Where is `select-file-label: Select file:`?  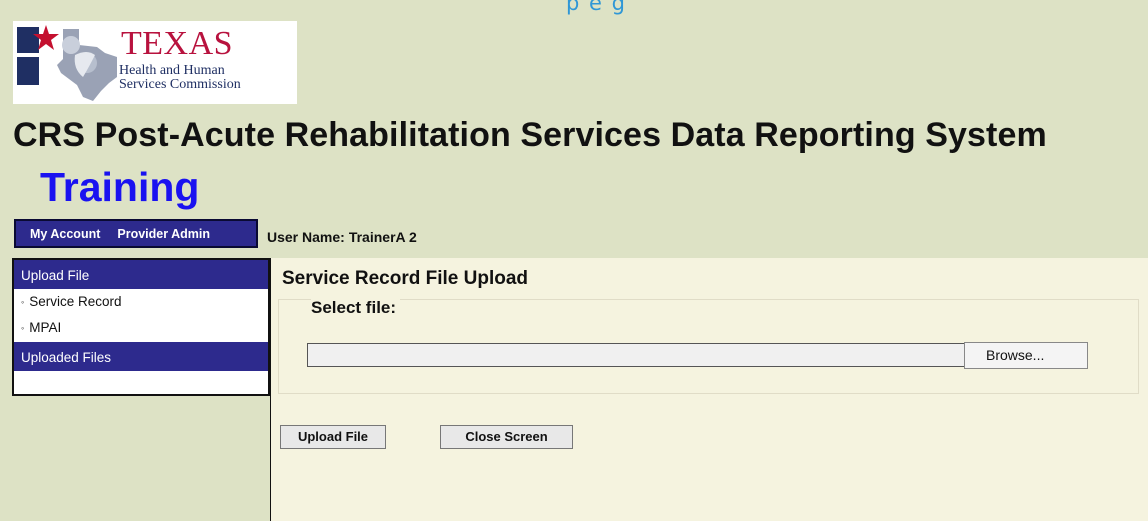
select-file-label: Select file: is located at coordinates (356, 308).